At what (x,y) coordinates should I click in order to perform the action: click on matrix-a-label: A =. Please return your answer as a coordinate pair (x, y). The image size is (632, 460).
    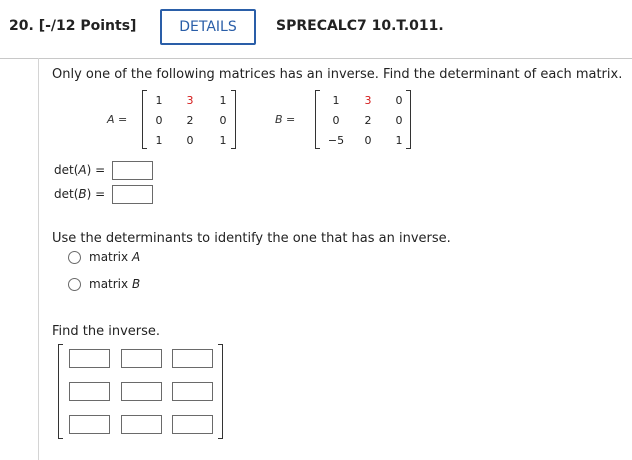
    Looking at the image, I should click on (117, 119).